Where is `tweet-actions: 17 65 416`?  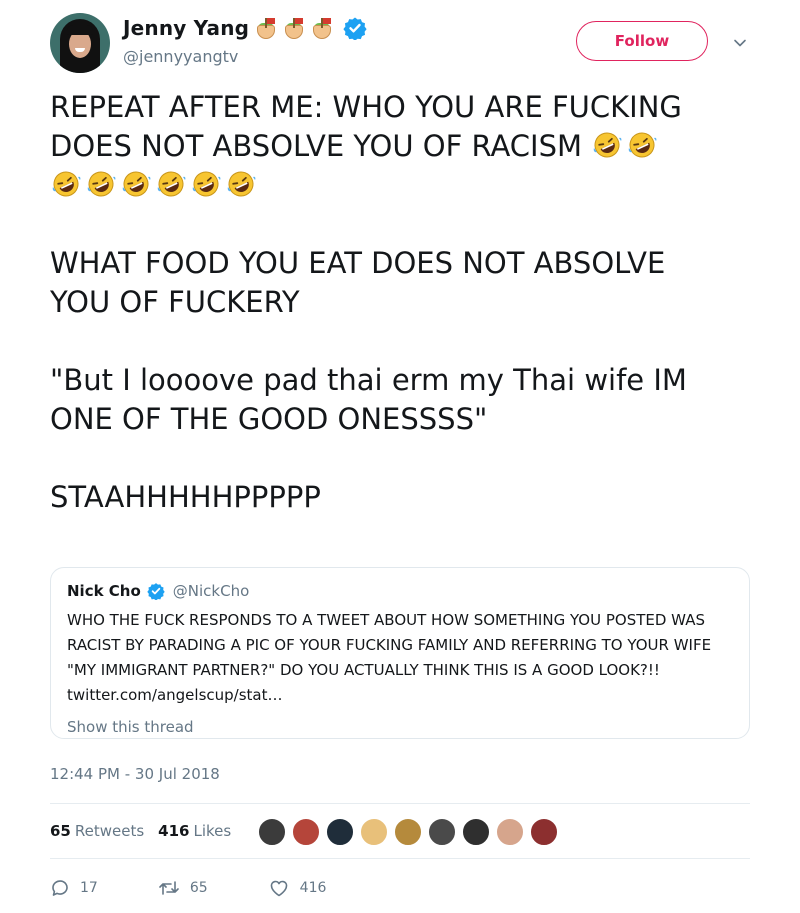
tweet-actions: 17 65 416 is located at coordinates (218, 888).